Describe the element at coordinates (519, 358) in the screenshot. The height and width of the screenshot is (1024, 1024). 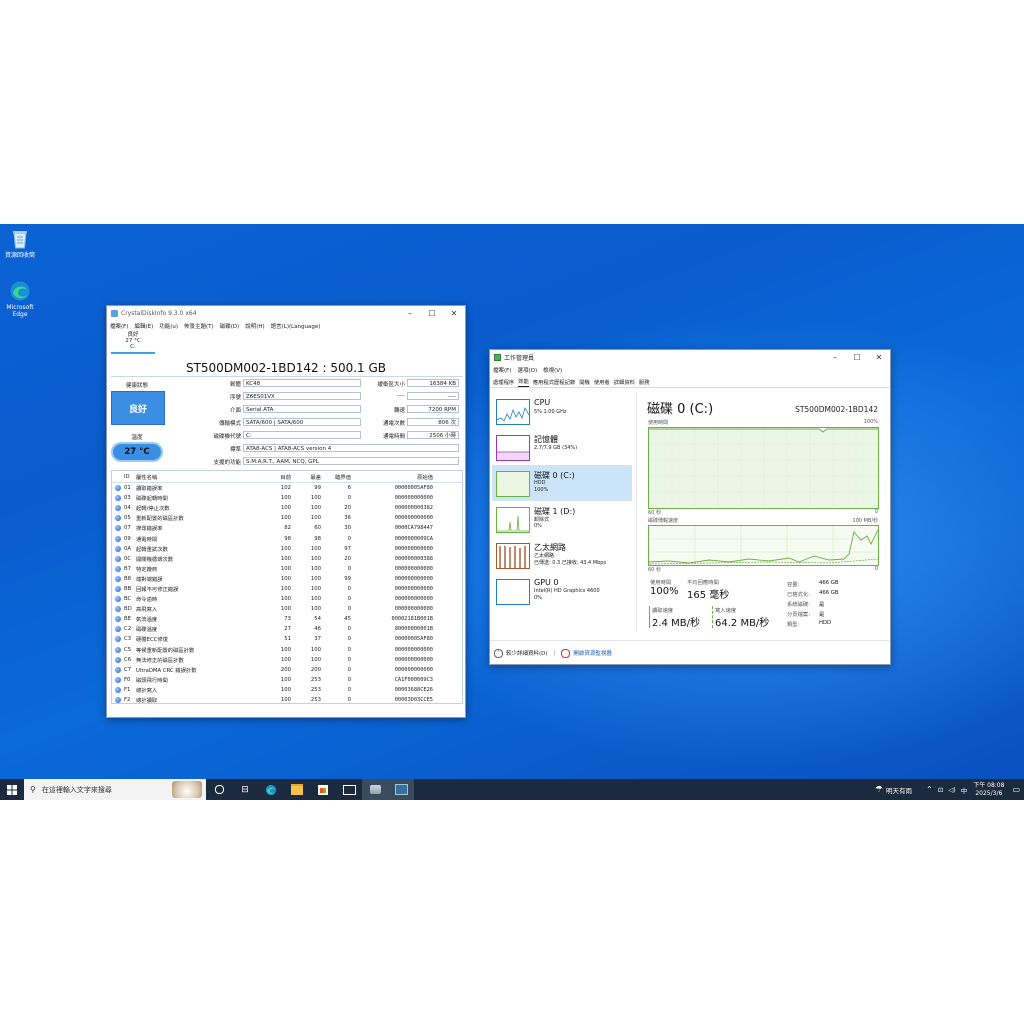
I see `tm-window-title: 工作管理員` at that location.